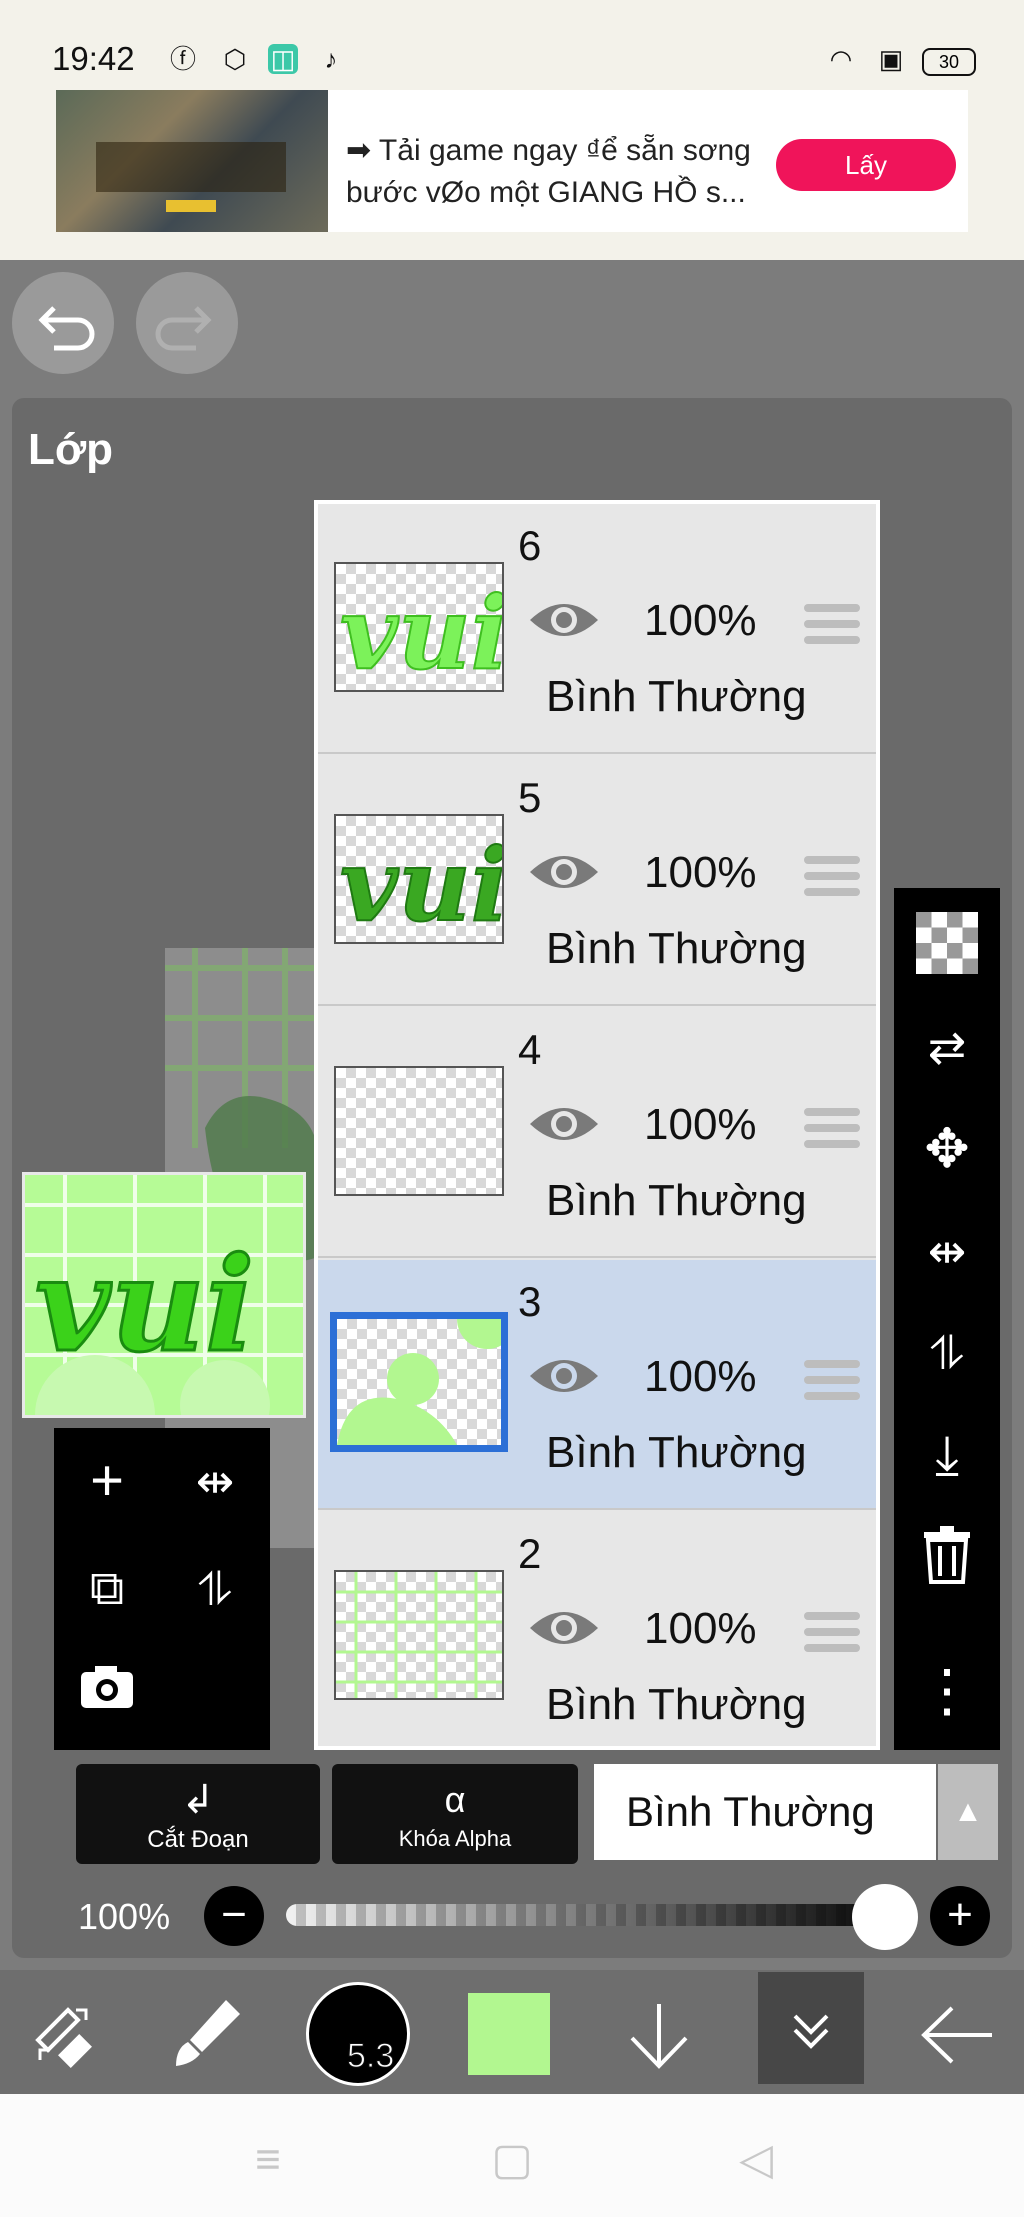 This screenshot has height=2217, width=1024. What do you see at coordinates (192, 161) in the screenshot?
I see `ad-image` at bounding box center [192, 161].